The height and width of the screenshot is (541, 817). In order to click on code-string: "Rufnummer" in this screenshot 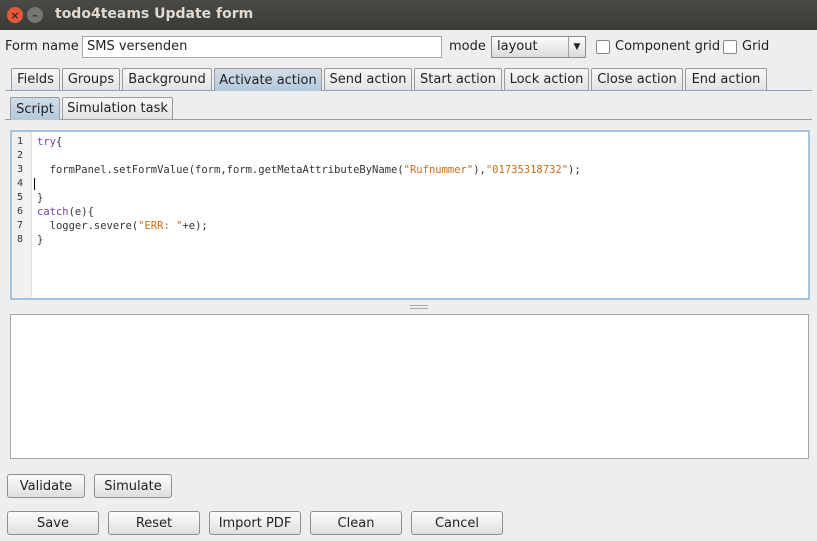, I will do `click(438, 170)`.